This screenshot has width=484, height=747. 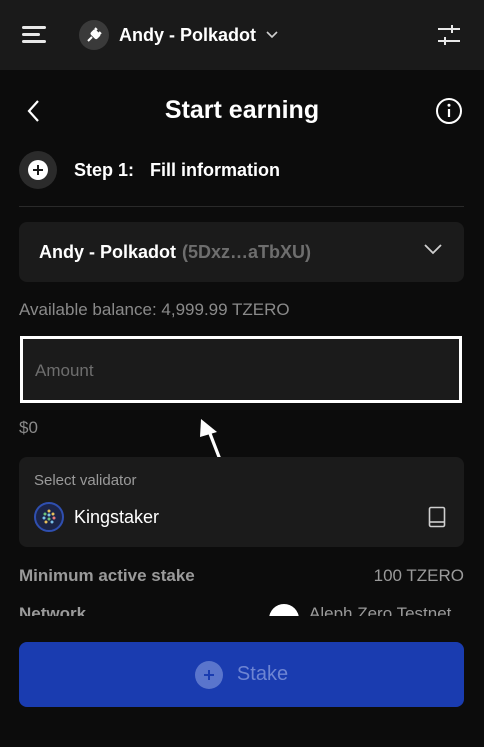 I want to click on available-balance: Available balance: 4,999.99 TZERO, so click(x=154, y=310).